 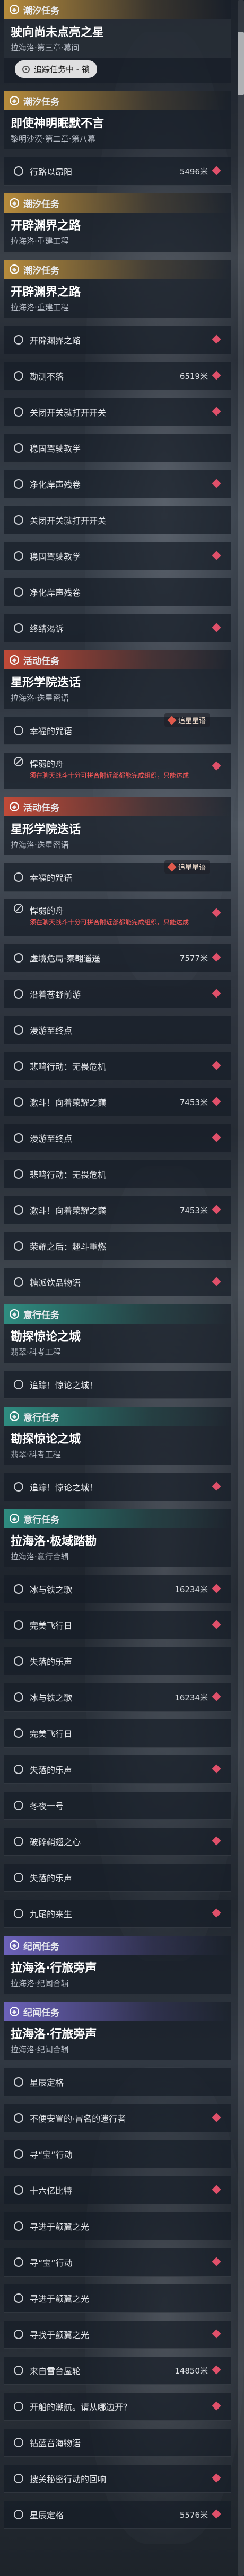 I want to click on quest-step-row: 来自雪台屋轮 14850米, so click(x=118, y=2371).